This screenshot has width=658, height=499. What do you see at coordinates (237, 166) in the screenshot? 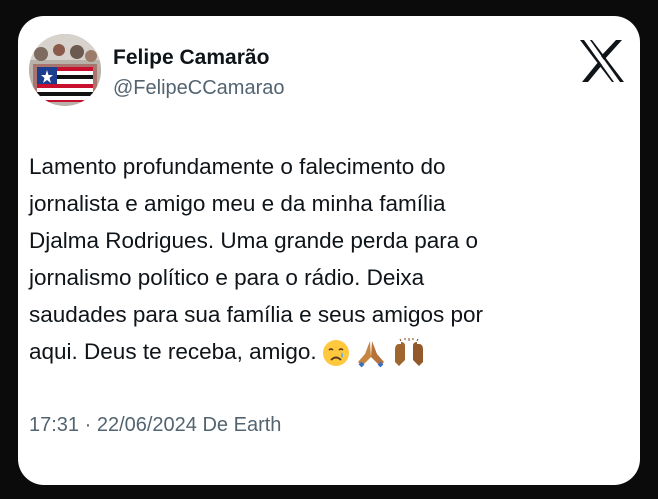
I see `tweet-line: Lamento profundamente o falecimento do` at bounding box center [237, 166].